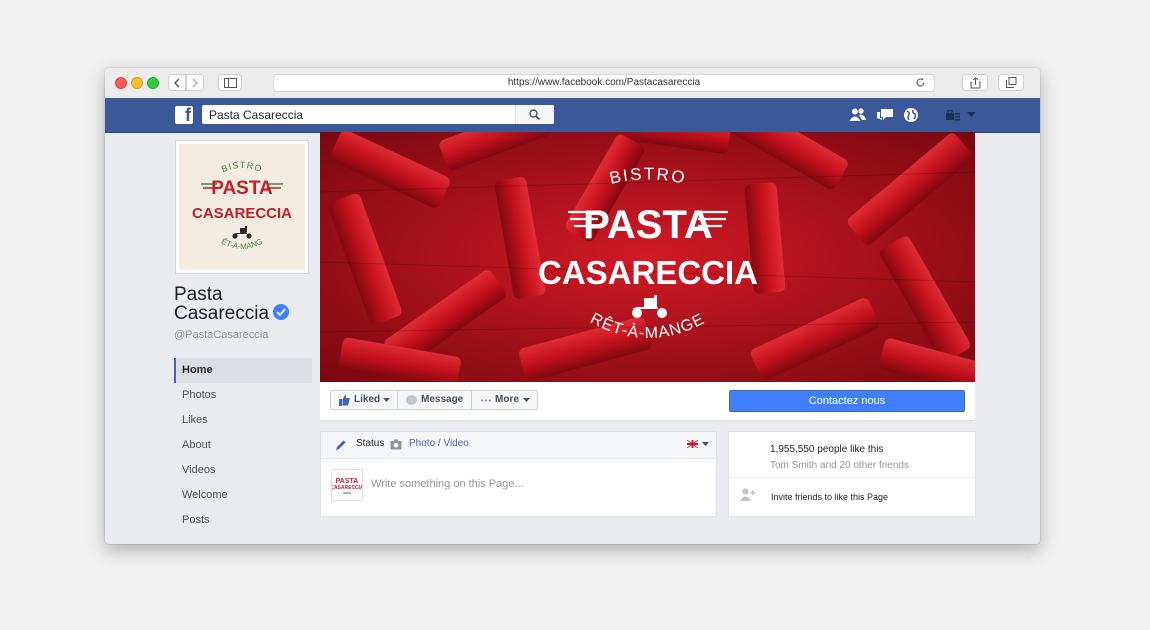  I want to click on tab-status: Status, so click(370, 443).